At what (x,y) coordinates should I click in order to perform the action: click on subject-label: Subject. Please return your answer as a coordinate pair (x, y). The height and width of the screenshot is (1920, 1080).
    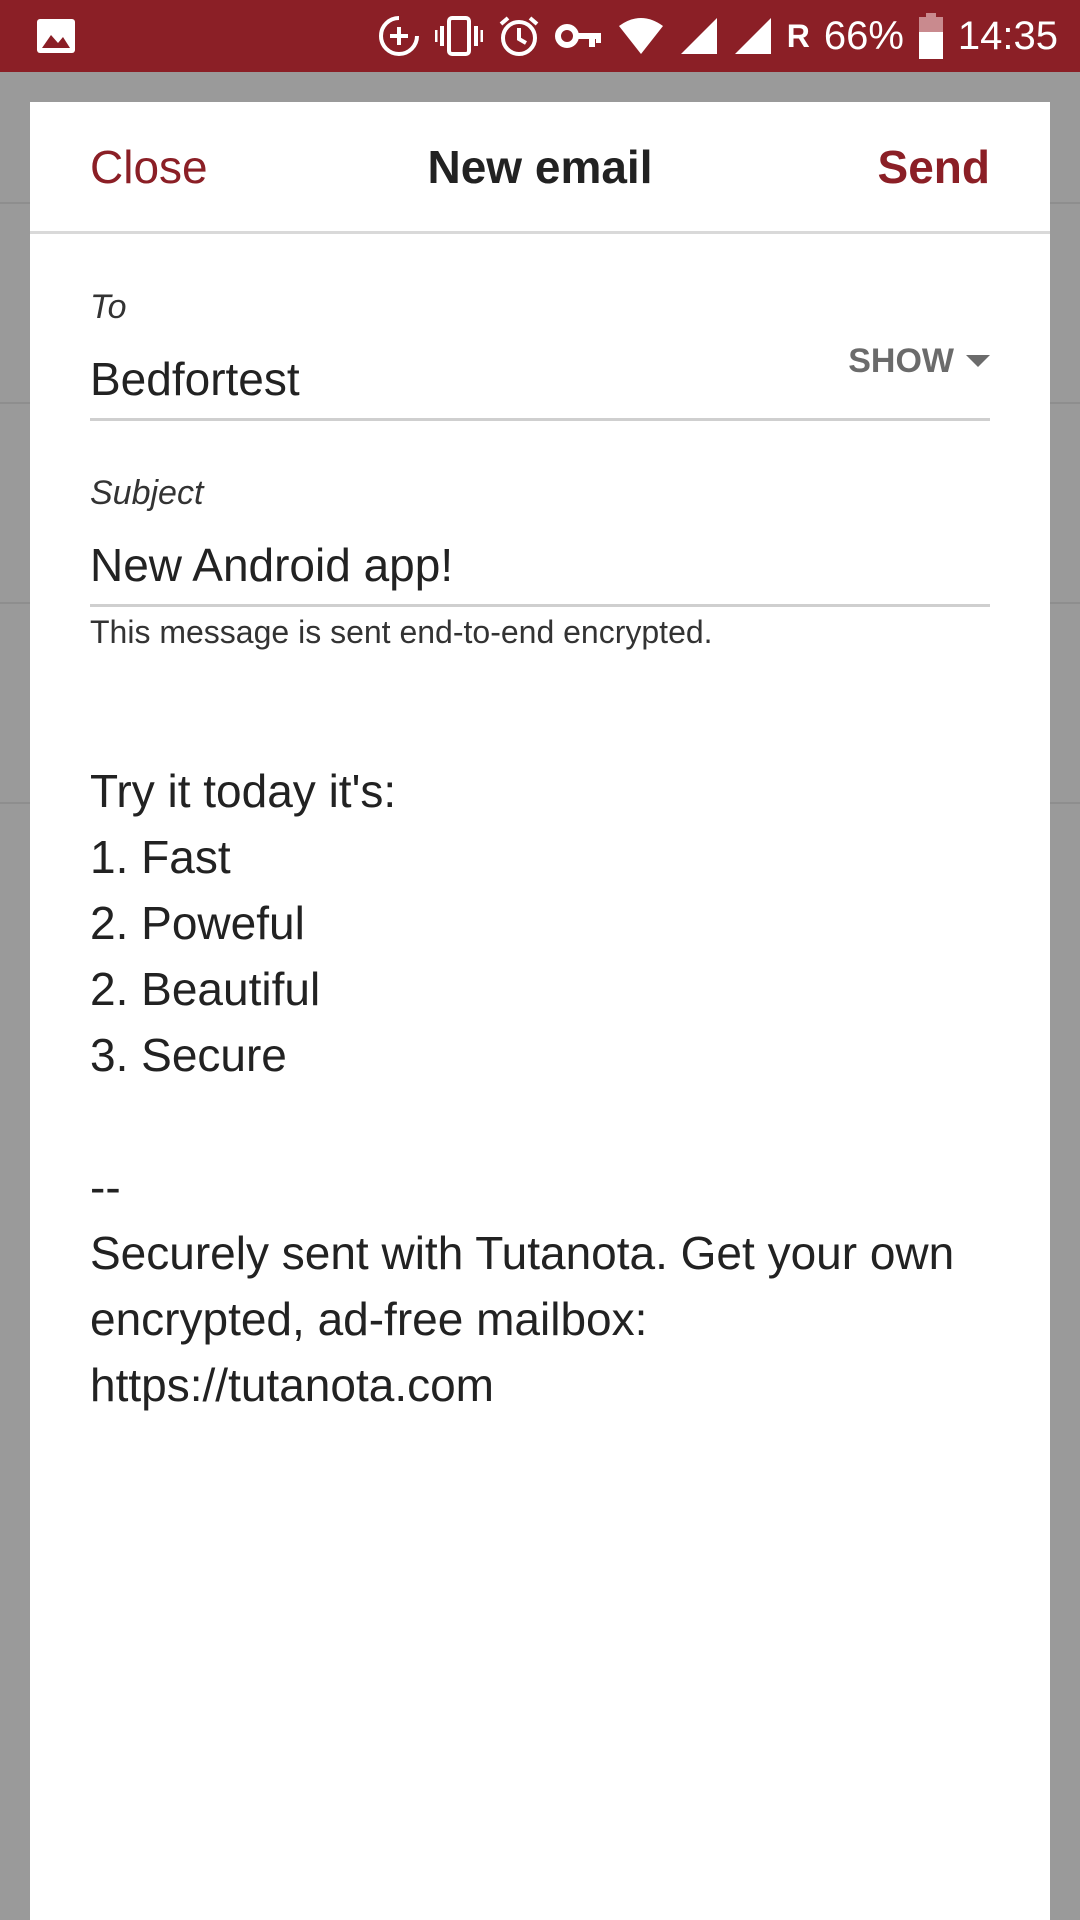
    Looking at the image, I should click on (147, 493).